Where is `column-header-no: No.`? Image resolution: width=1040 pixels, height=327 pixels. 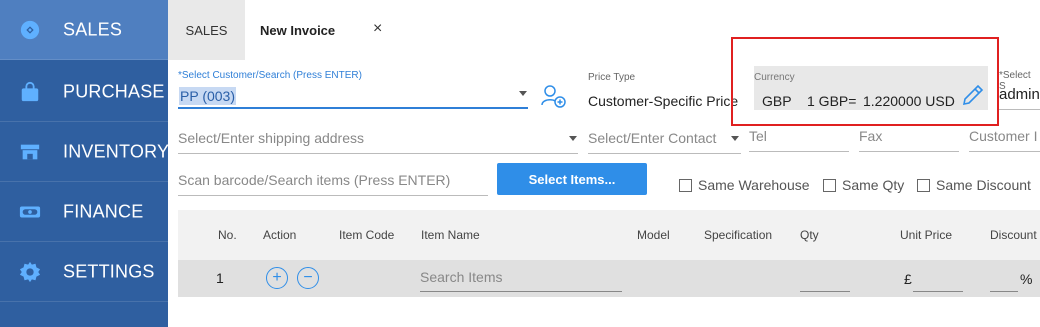 column-header-no: No. is located at coordinates (227, 235).